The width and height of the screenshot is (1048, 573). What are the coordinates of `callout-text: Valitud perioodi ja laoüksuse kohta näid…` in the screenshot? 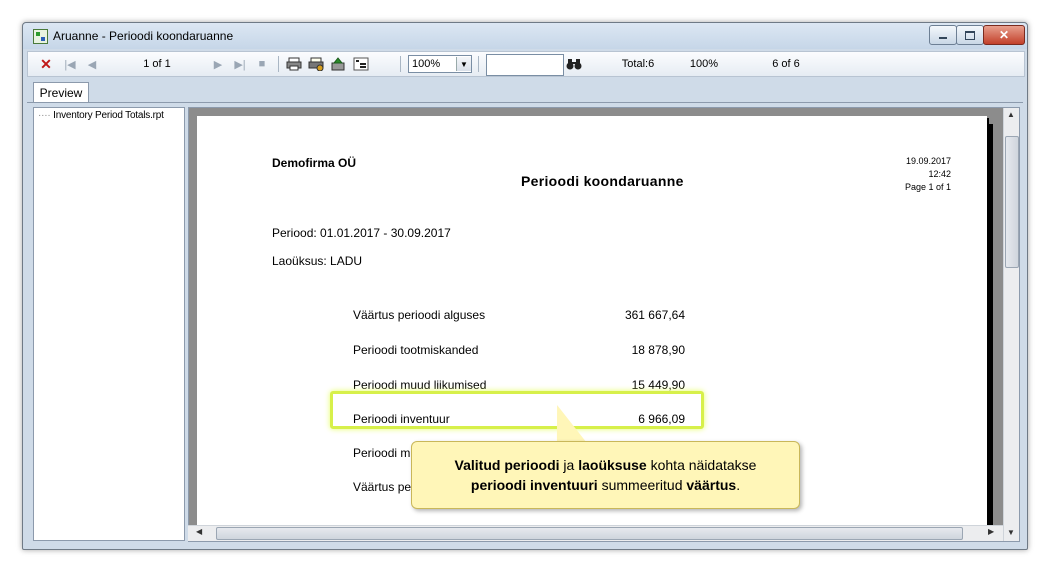 It's located at (605, 475).